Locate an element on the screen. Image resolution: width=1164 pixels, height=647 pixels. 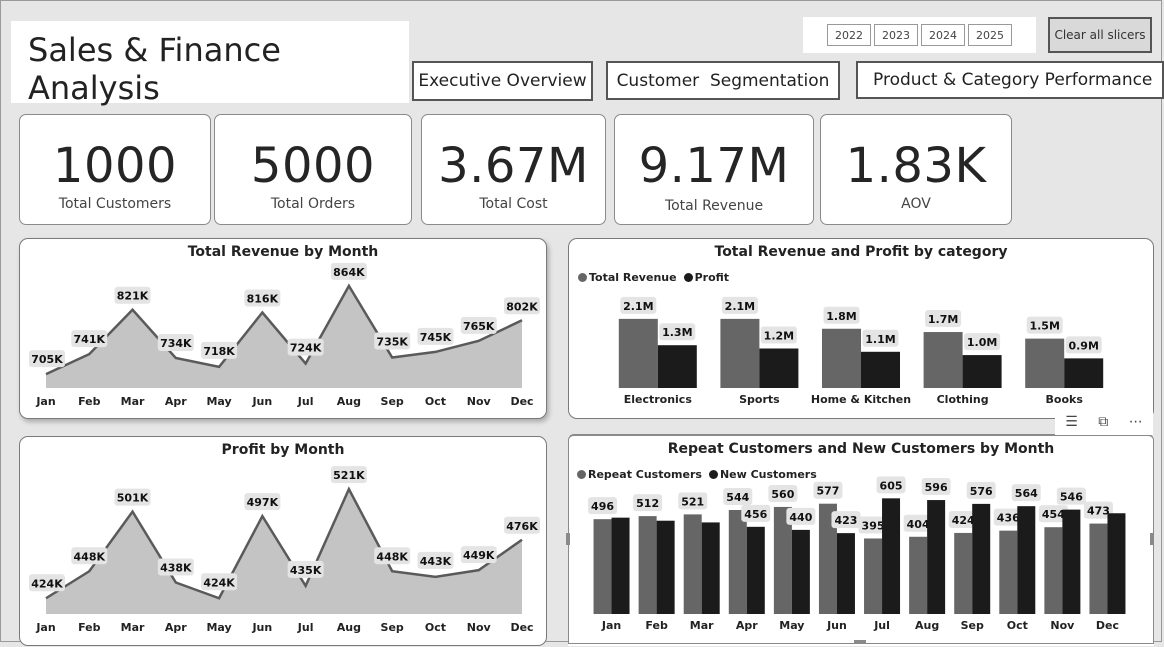
data-label: 521K is located at coordinates (349, 475).